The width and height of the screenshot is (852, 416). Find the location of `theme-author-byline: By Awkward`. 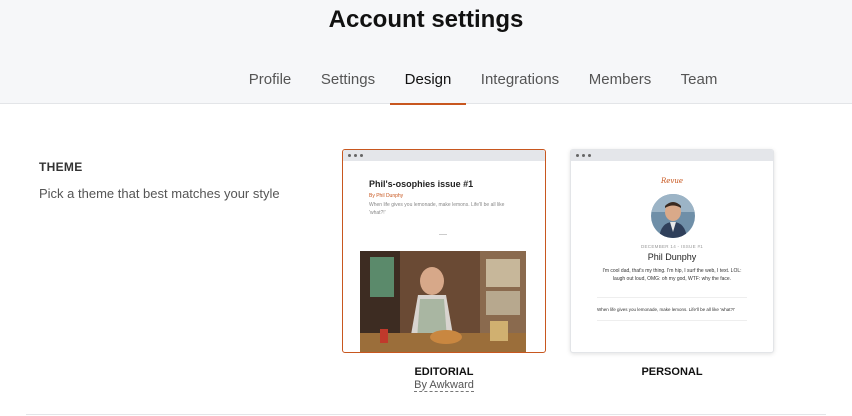

theme-author-byline: By Awkward is located at coordinates (444, 385).